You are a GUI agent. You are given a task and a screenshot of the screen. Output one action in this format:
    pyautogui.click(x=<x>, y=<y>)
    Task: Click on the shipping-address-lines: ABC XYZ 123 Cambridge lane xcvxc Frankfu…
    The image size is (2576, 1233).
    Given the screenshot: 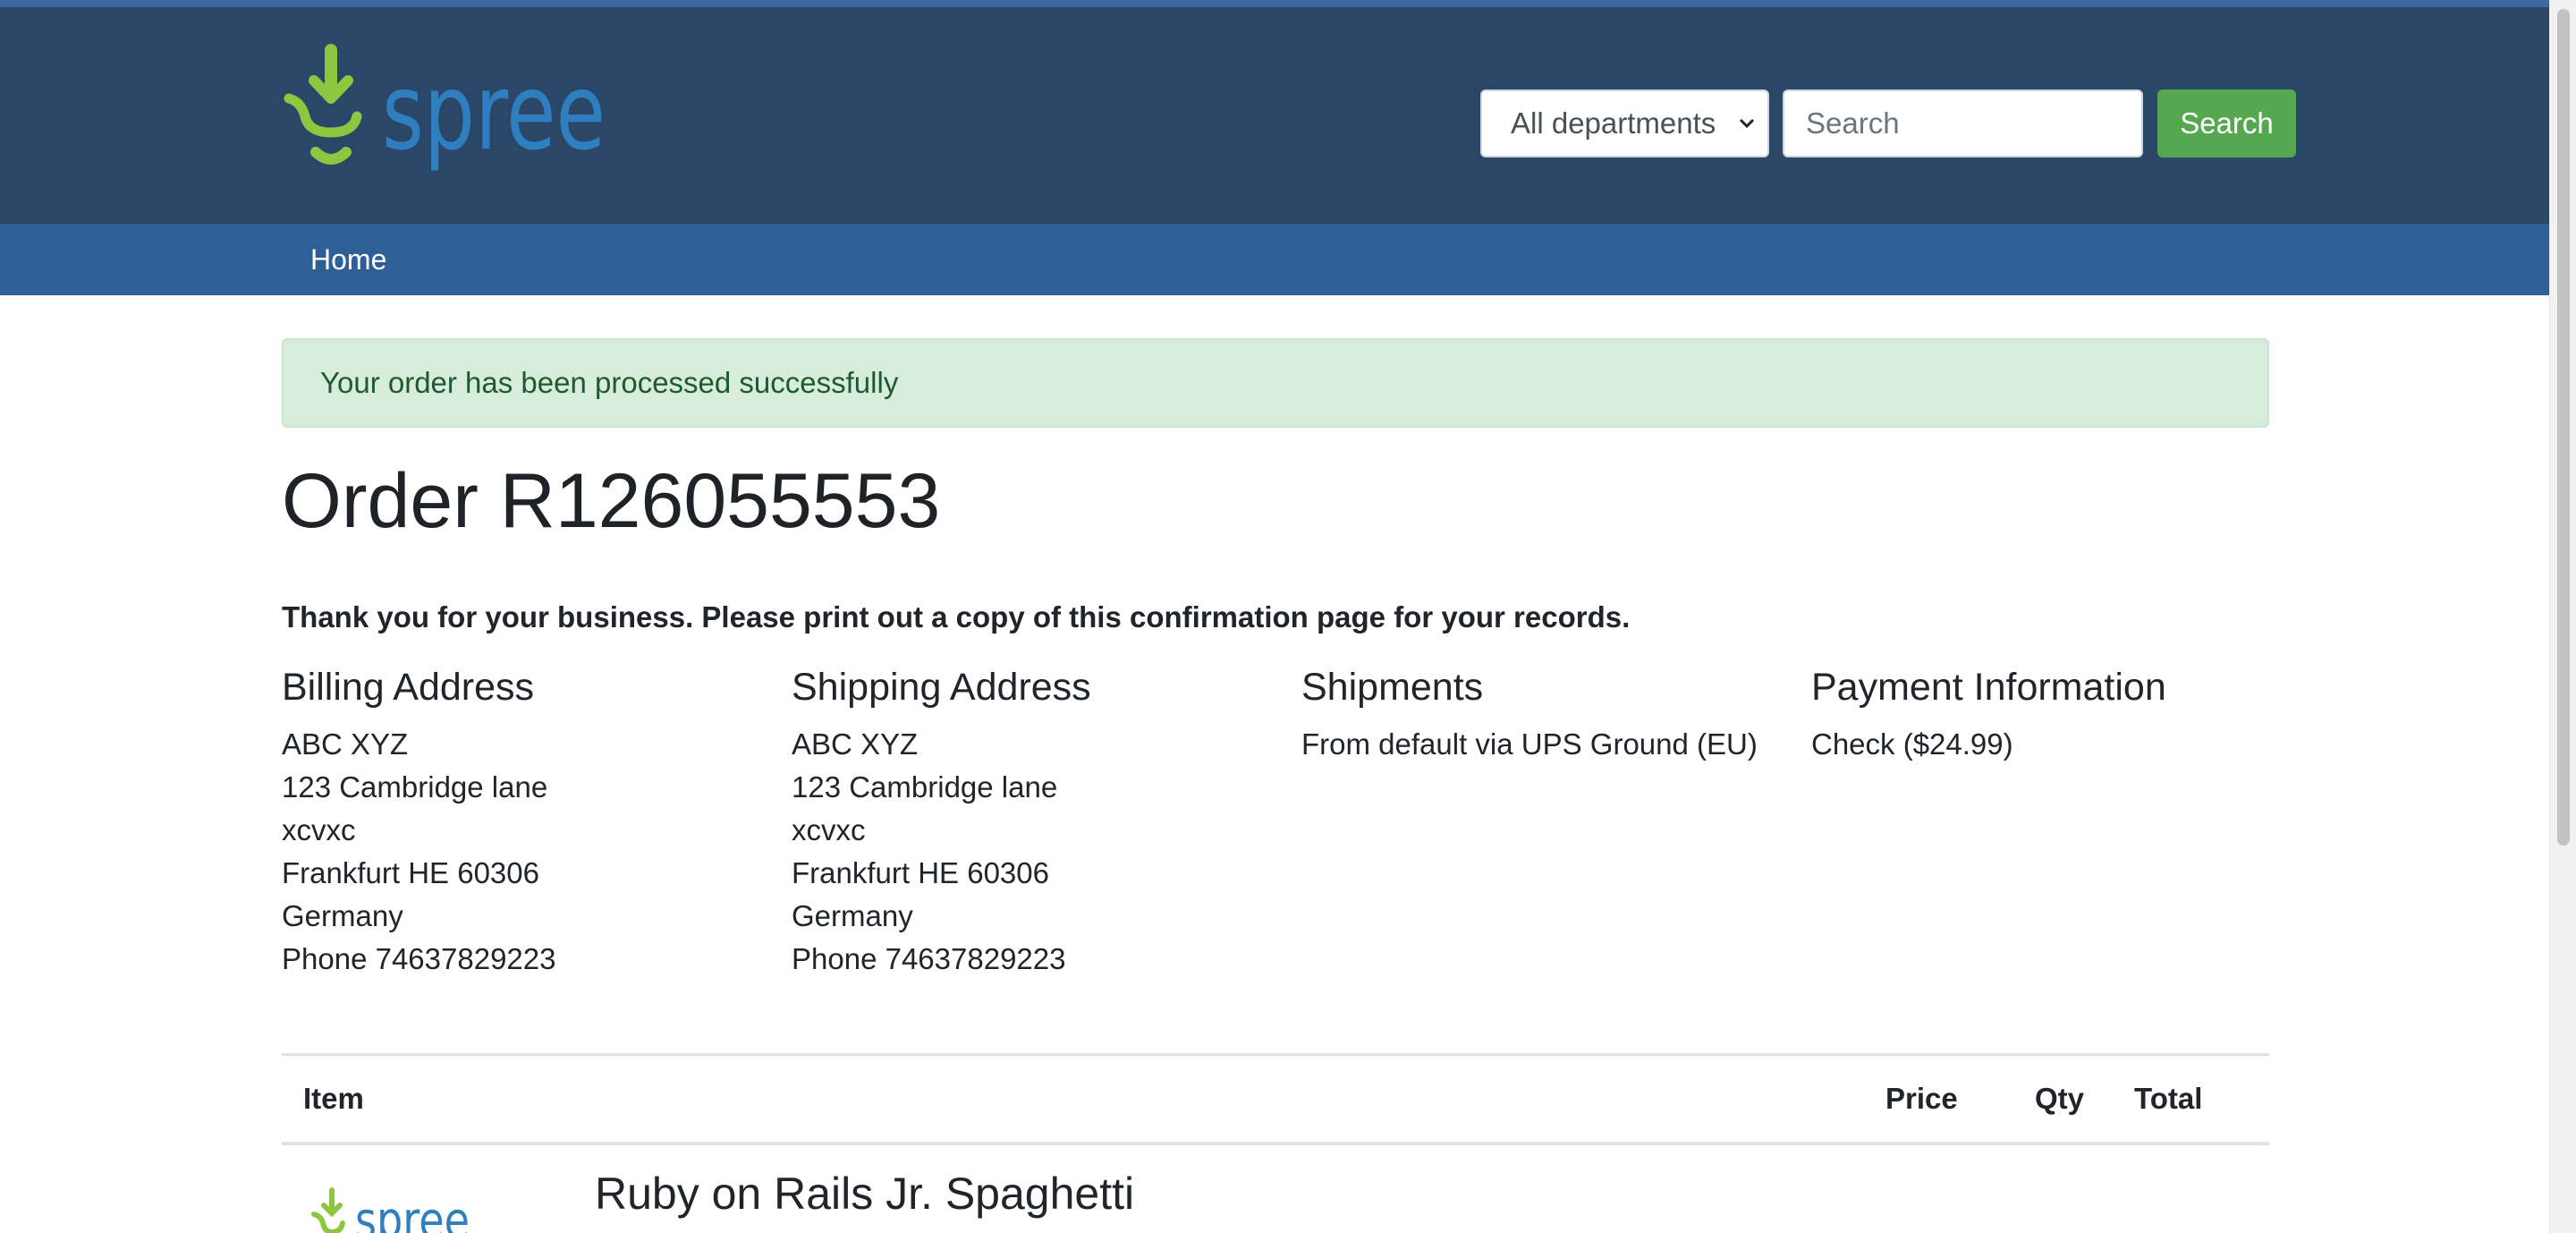 What is the action you would take?
    pyautogui.click(x=1033, y=852)
    